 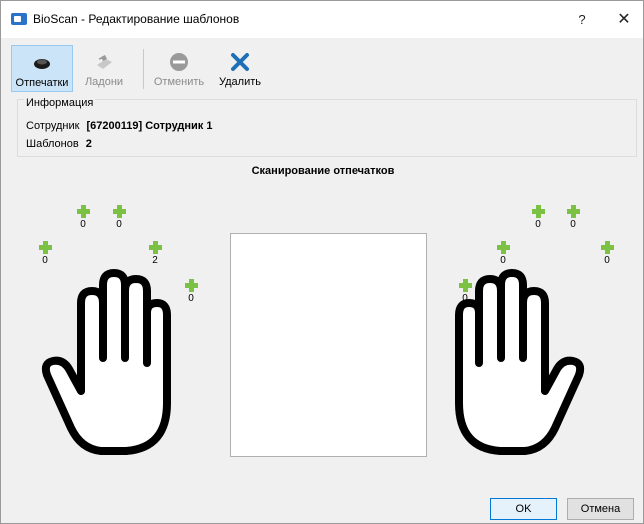 What do you see at coordinates (106, 362) in the screenshot?
I see `left-hand-outline` at bounding box center [106, 362].